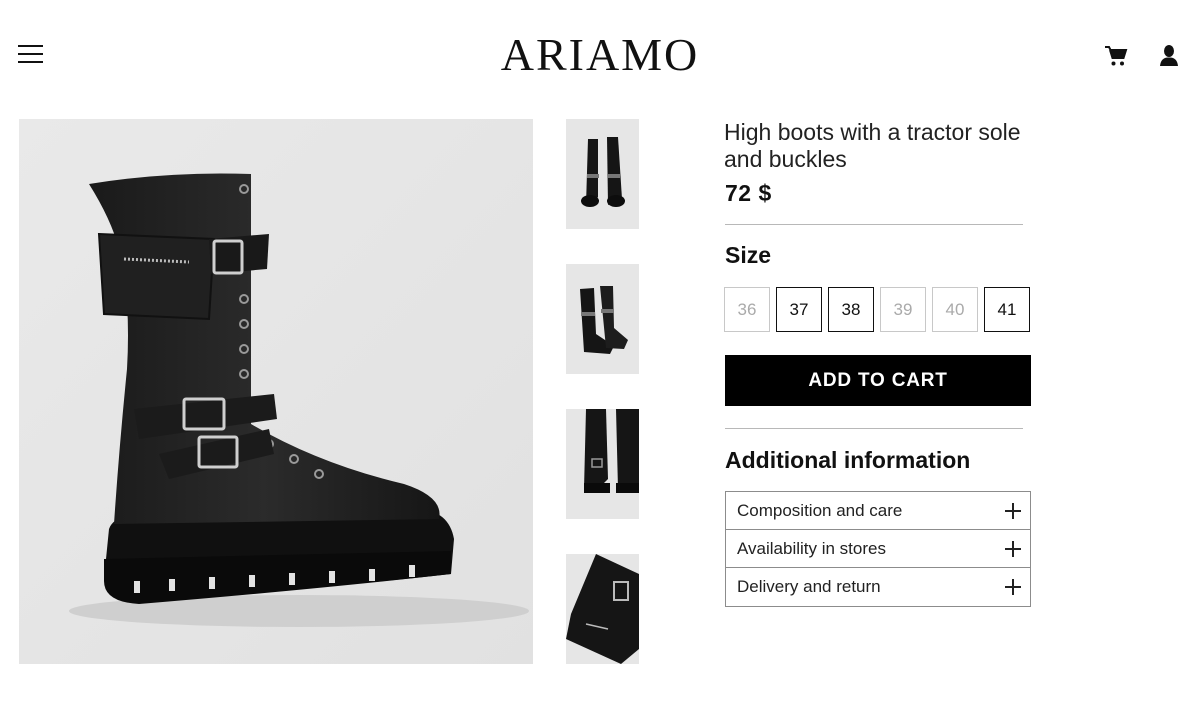 Image resolution: width=1200 pixels, height=716 pixels. Describe the element at coordinates (820, 510) in the screenshot. I see `accordion-label: Composition and care` at that location.